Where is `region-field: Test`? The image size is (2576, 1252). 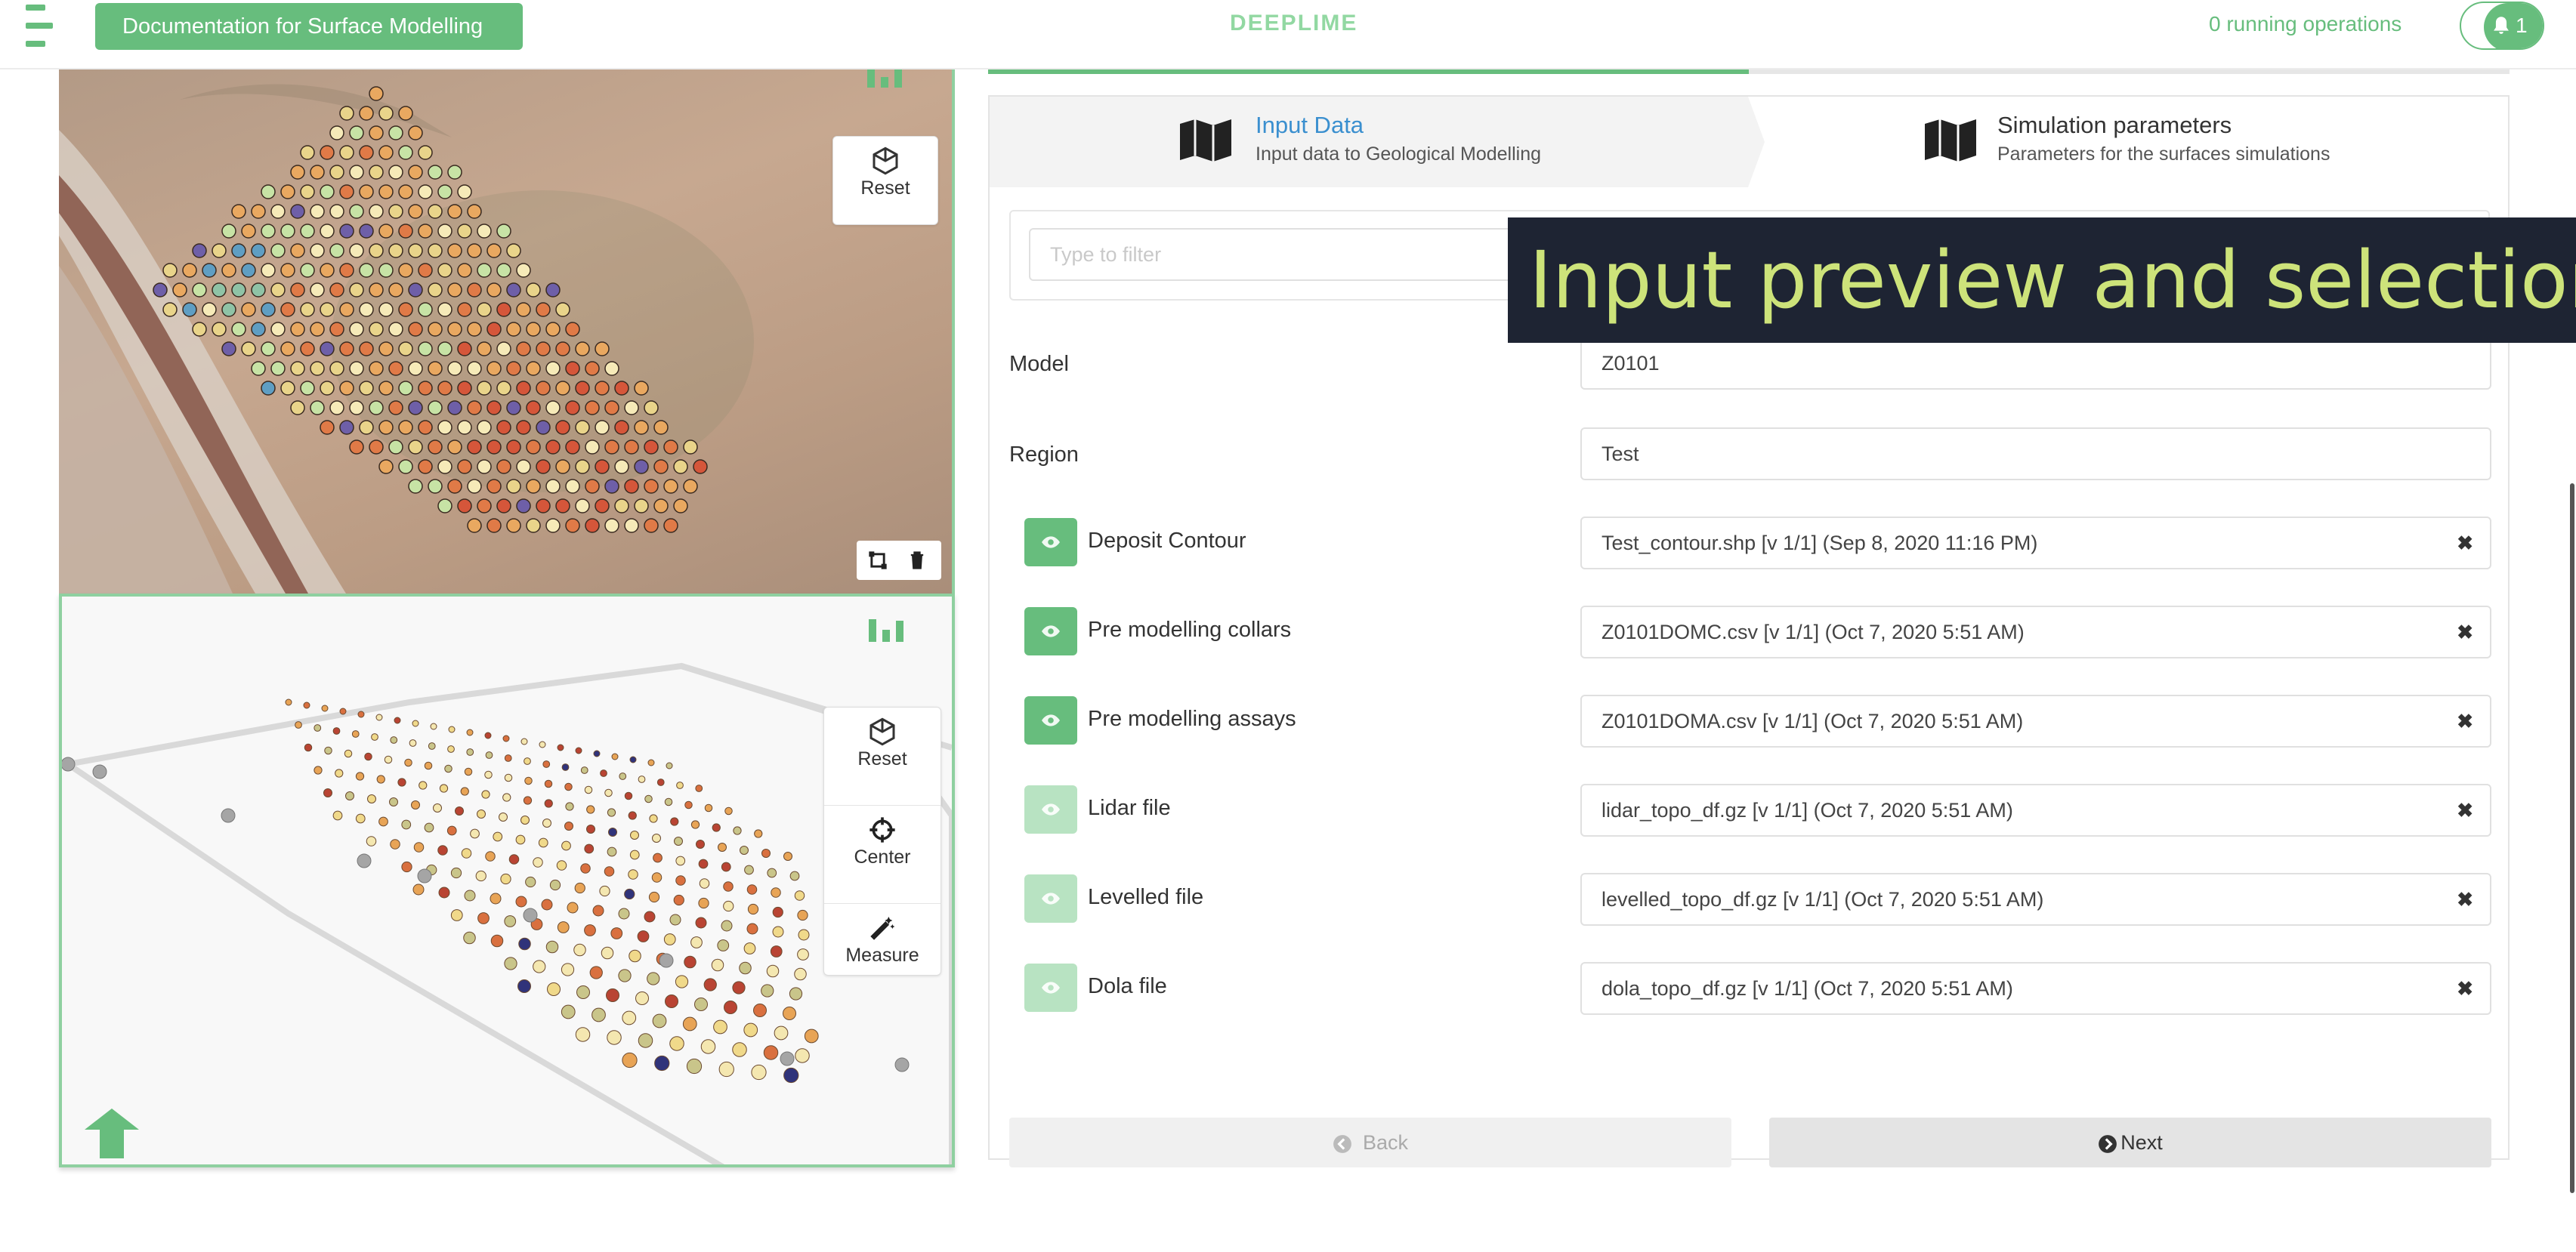
region-field: Test is located at coordinates (2035, 453).